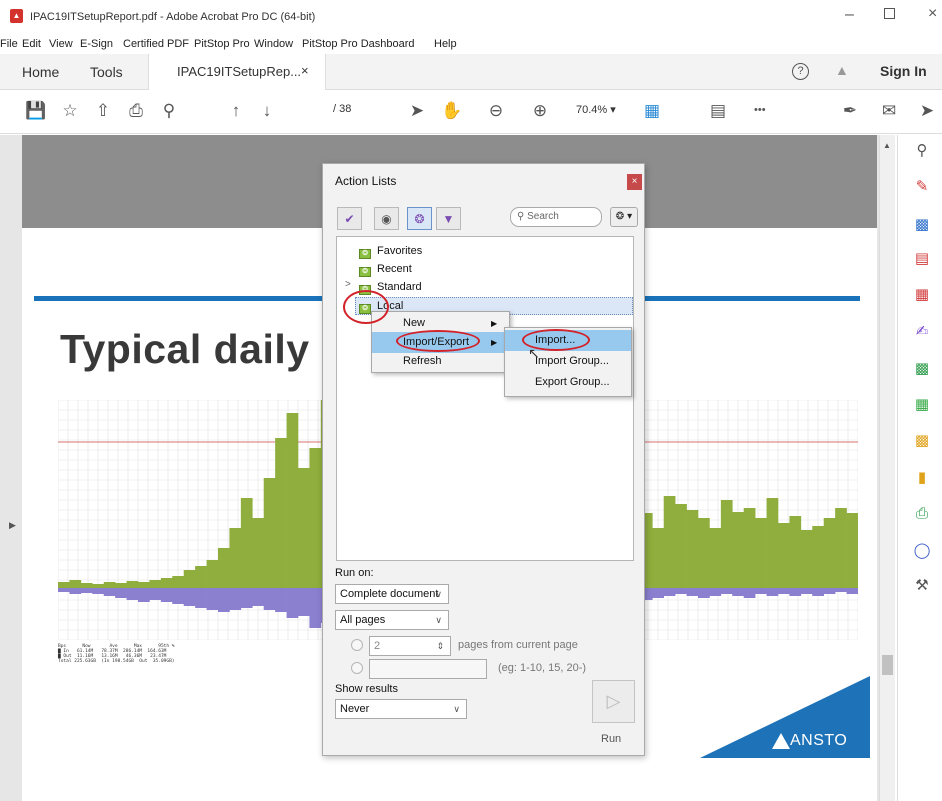 Image resolution: width=942 pixels, height=801 pixels. I want to click on shield-icon: ◯, so click(922, 551).